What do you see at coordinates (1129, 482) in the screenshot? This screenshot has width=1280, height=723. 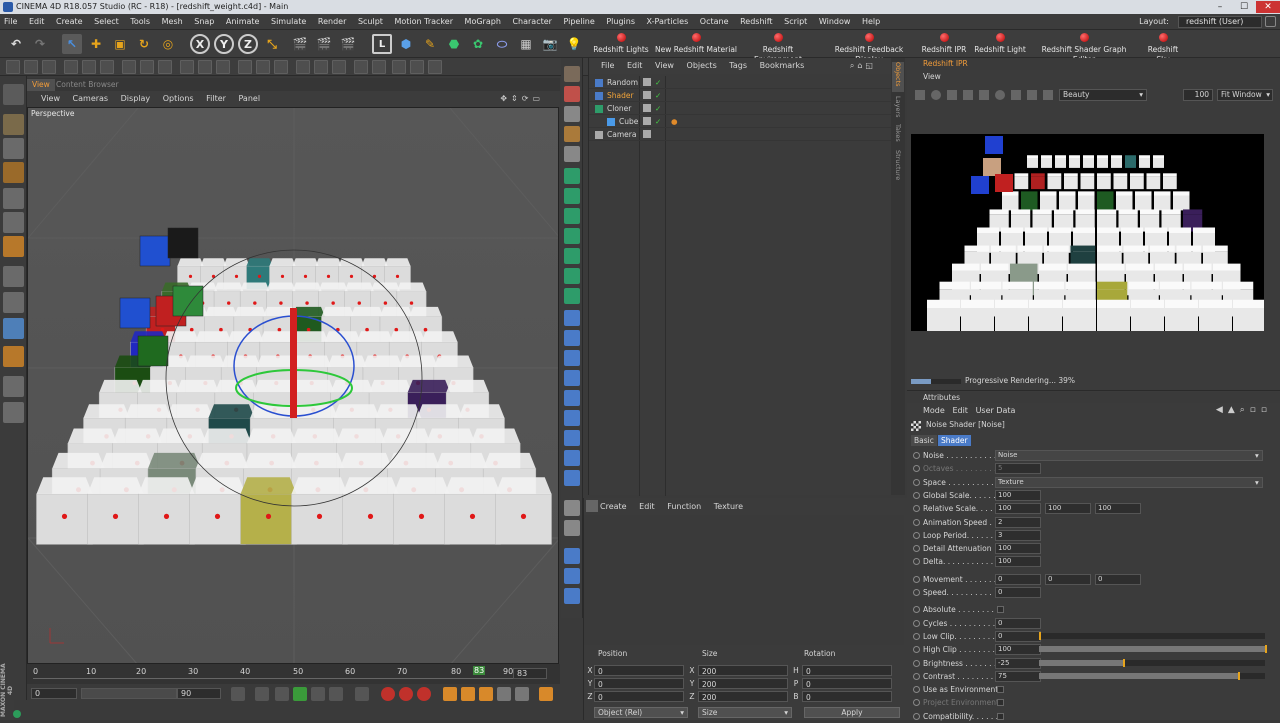 I see `attribute-value-field: Texture` at bounding box center [1129, 482].